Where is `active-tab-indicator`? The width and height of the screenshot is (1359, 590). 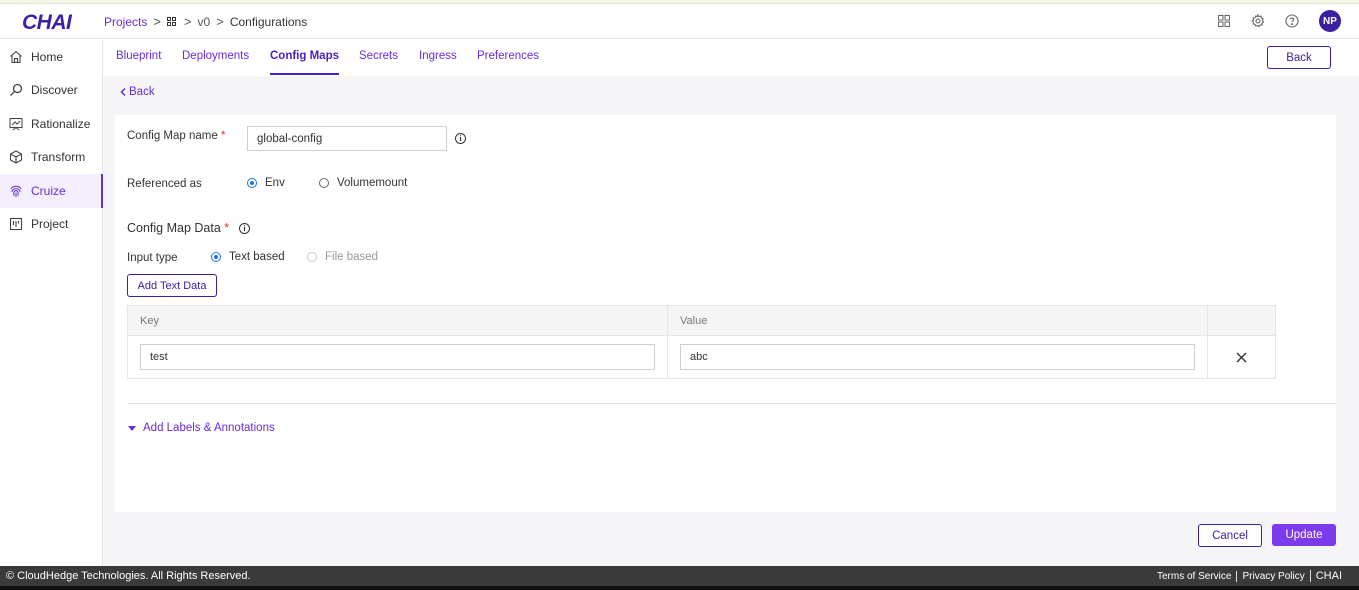 active-tab-indicator is located at coordinates (304, 74).